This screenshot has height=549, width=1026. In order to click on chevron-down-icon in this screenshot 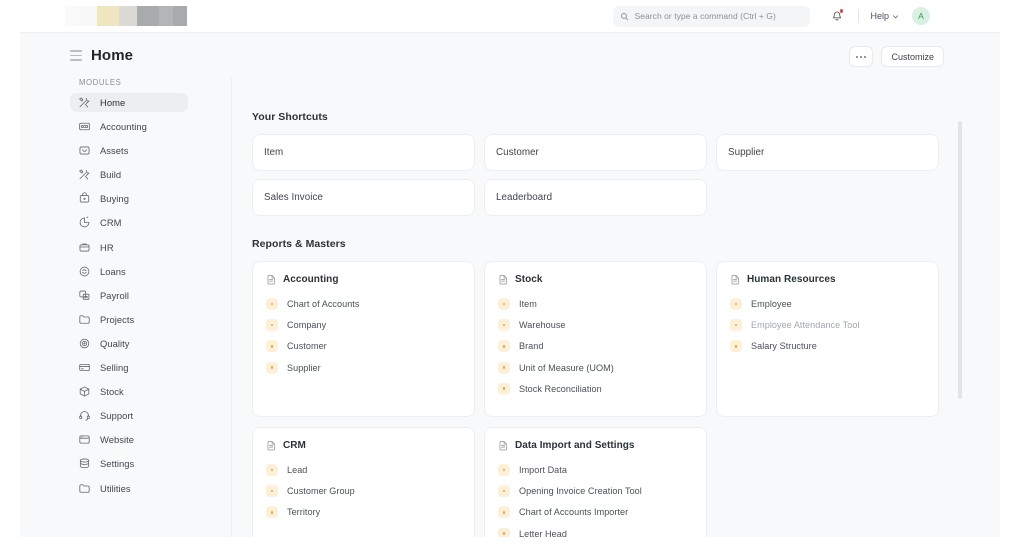, I will do `click(895, 16)`.